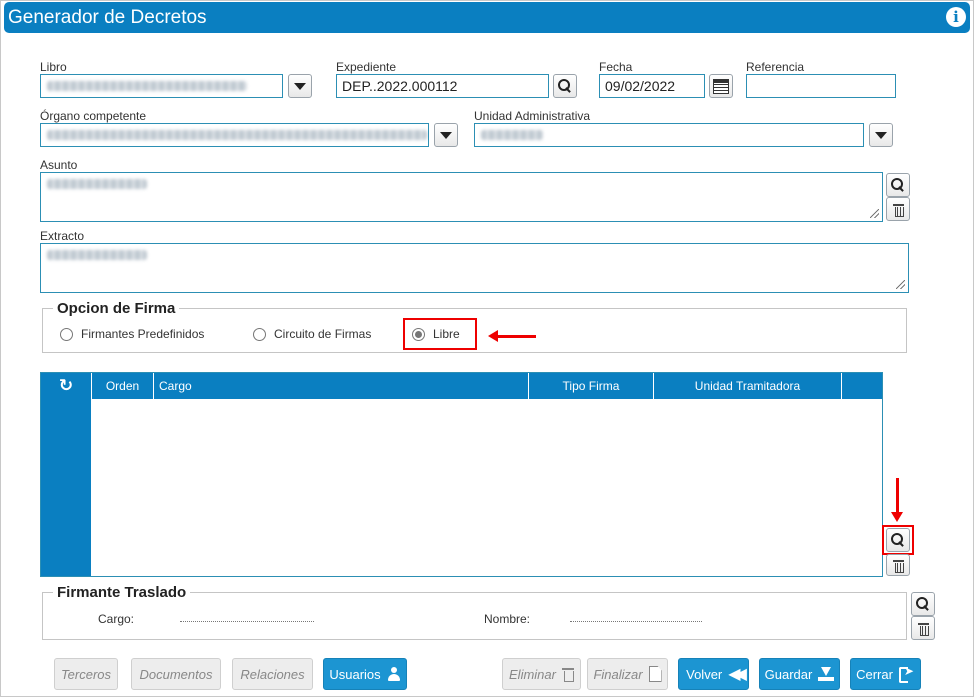 The height and width of the screenshot is (697, 974). I want to click on traslado-fieldset: Firmante Traslado, so click(474, 612).